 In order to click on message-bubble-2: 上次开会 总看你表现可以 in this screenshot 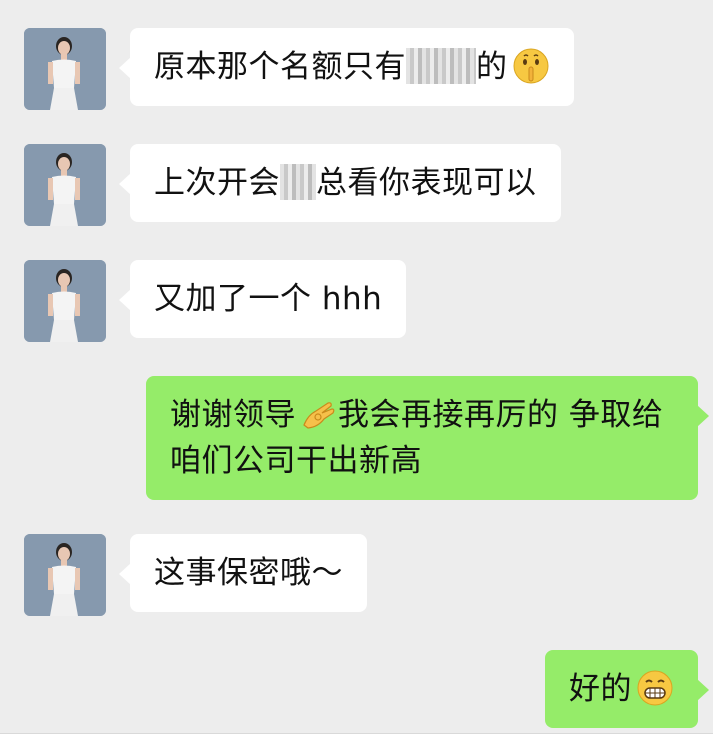, I will do `click(340, 183)`.